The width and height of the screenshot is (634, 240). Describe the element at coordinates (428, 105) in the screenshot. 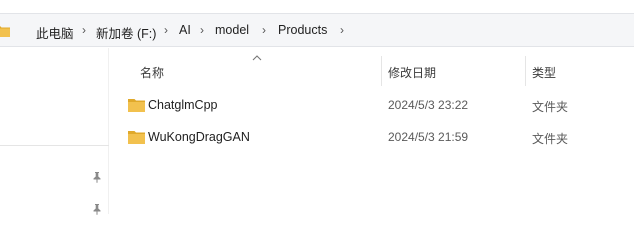

I see `file-date: 2024/5/3 23:22` at that location.